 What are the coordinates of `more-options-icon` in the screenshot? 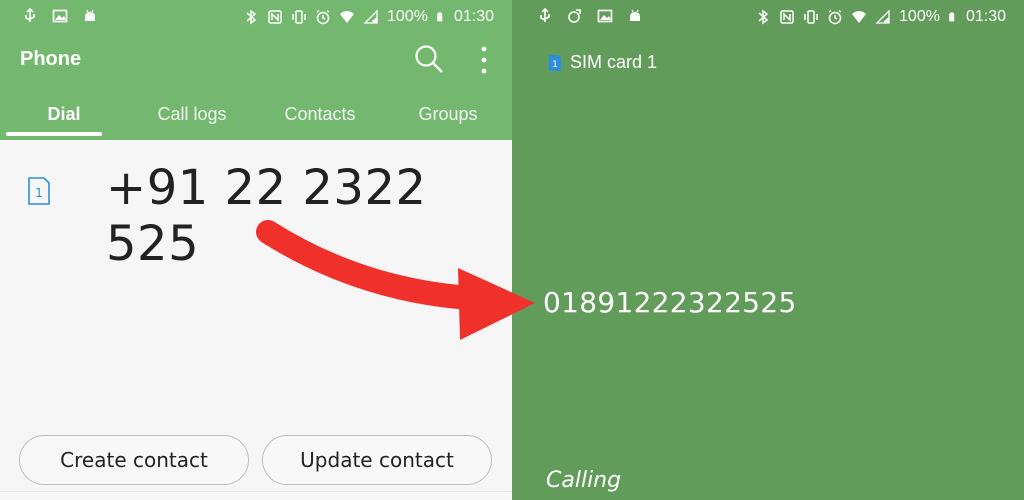 It's located at (484, 60).